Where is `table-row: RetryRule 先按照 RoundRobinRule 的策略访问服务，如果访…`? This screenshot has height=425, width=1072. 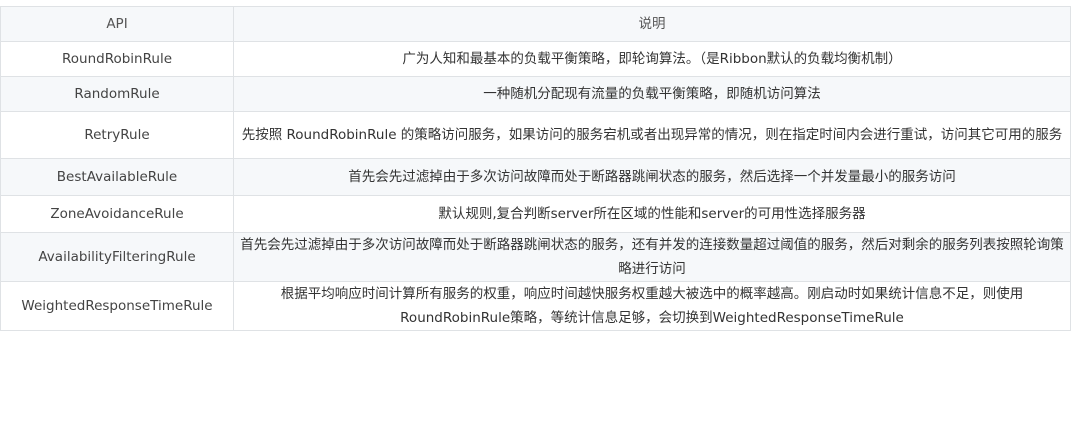
table-row: RetryRule 先按照 RoundRobinRule 的策略访问服务，如果访… is located at coordinates (535, 135).